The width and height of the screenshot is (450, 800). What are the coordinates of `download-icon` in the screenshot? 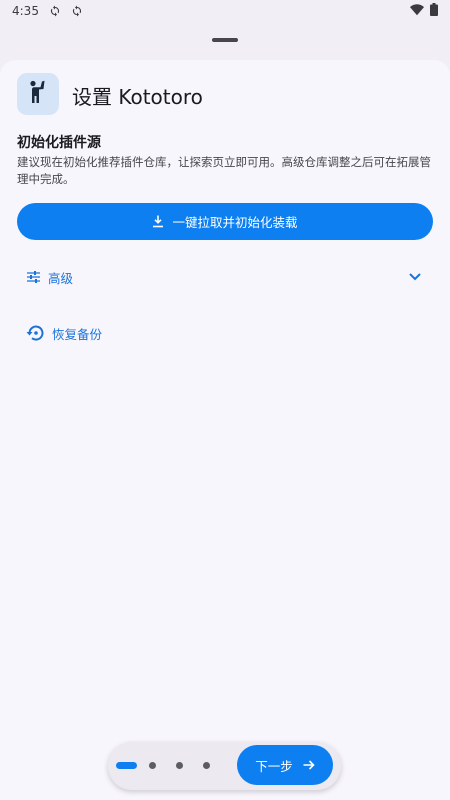 It's located at (158, 221).